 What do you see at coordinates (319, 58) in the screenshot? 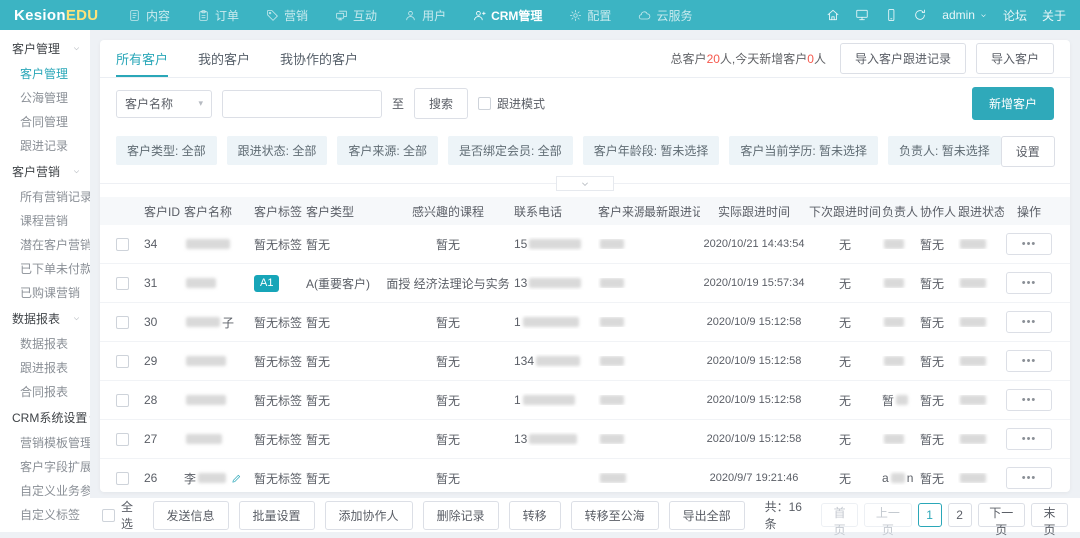
I see `tab: 我协作的客户` at bounding box center [319, 58].